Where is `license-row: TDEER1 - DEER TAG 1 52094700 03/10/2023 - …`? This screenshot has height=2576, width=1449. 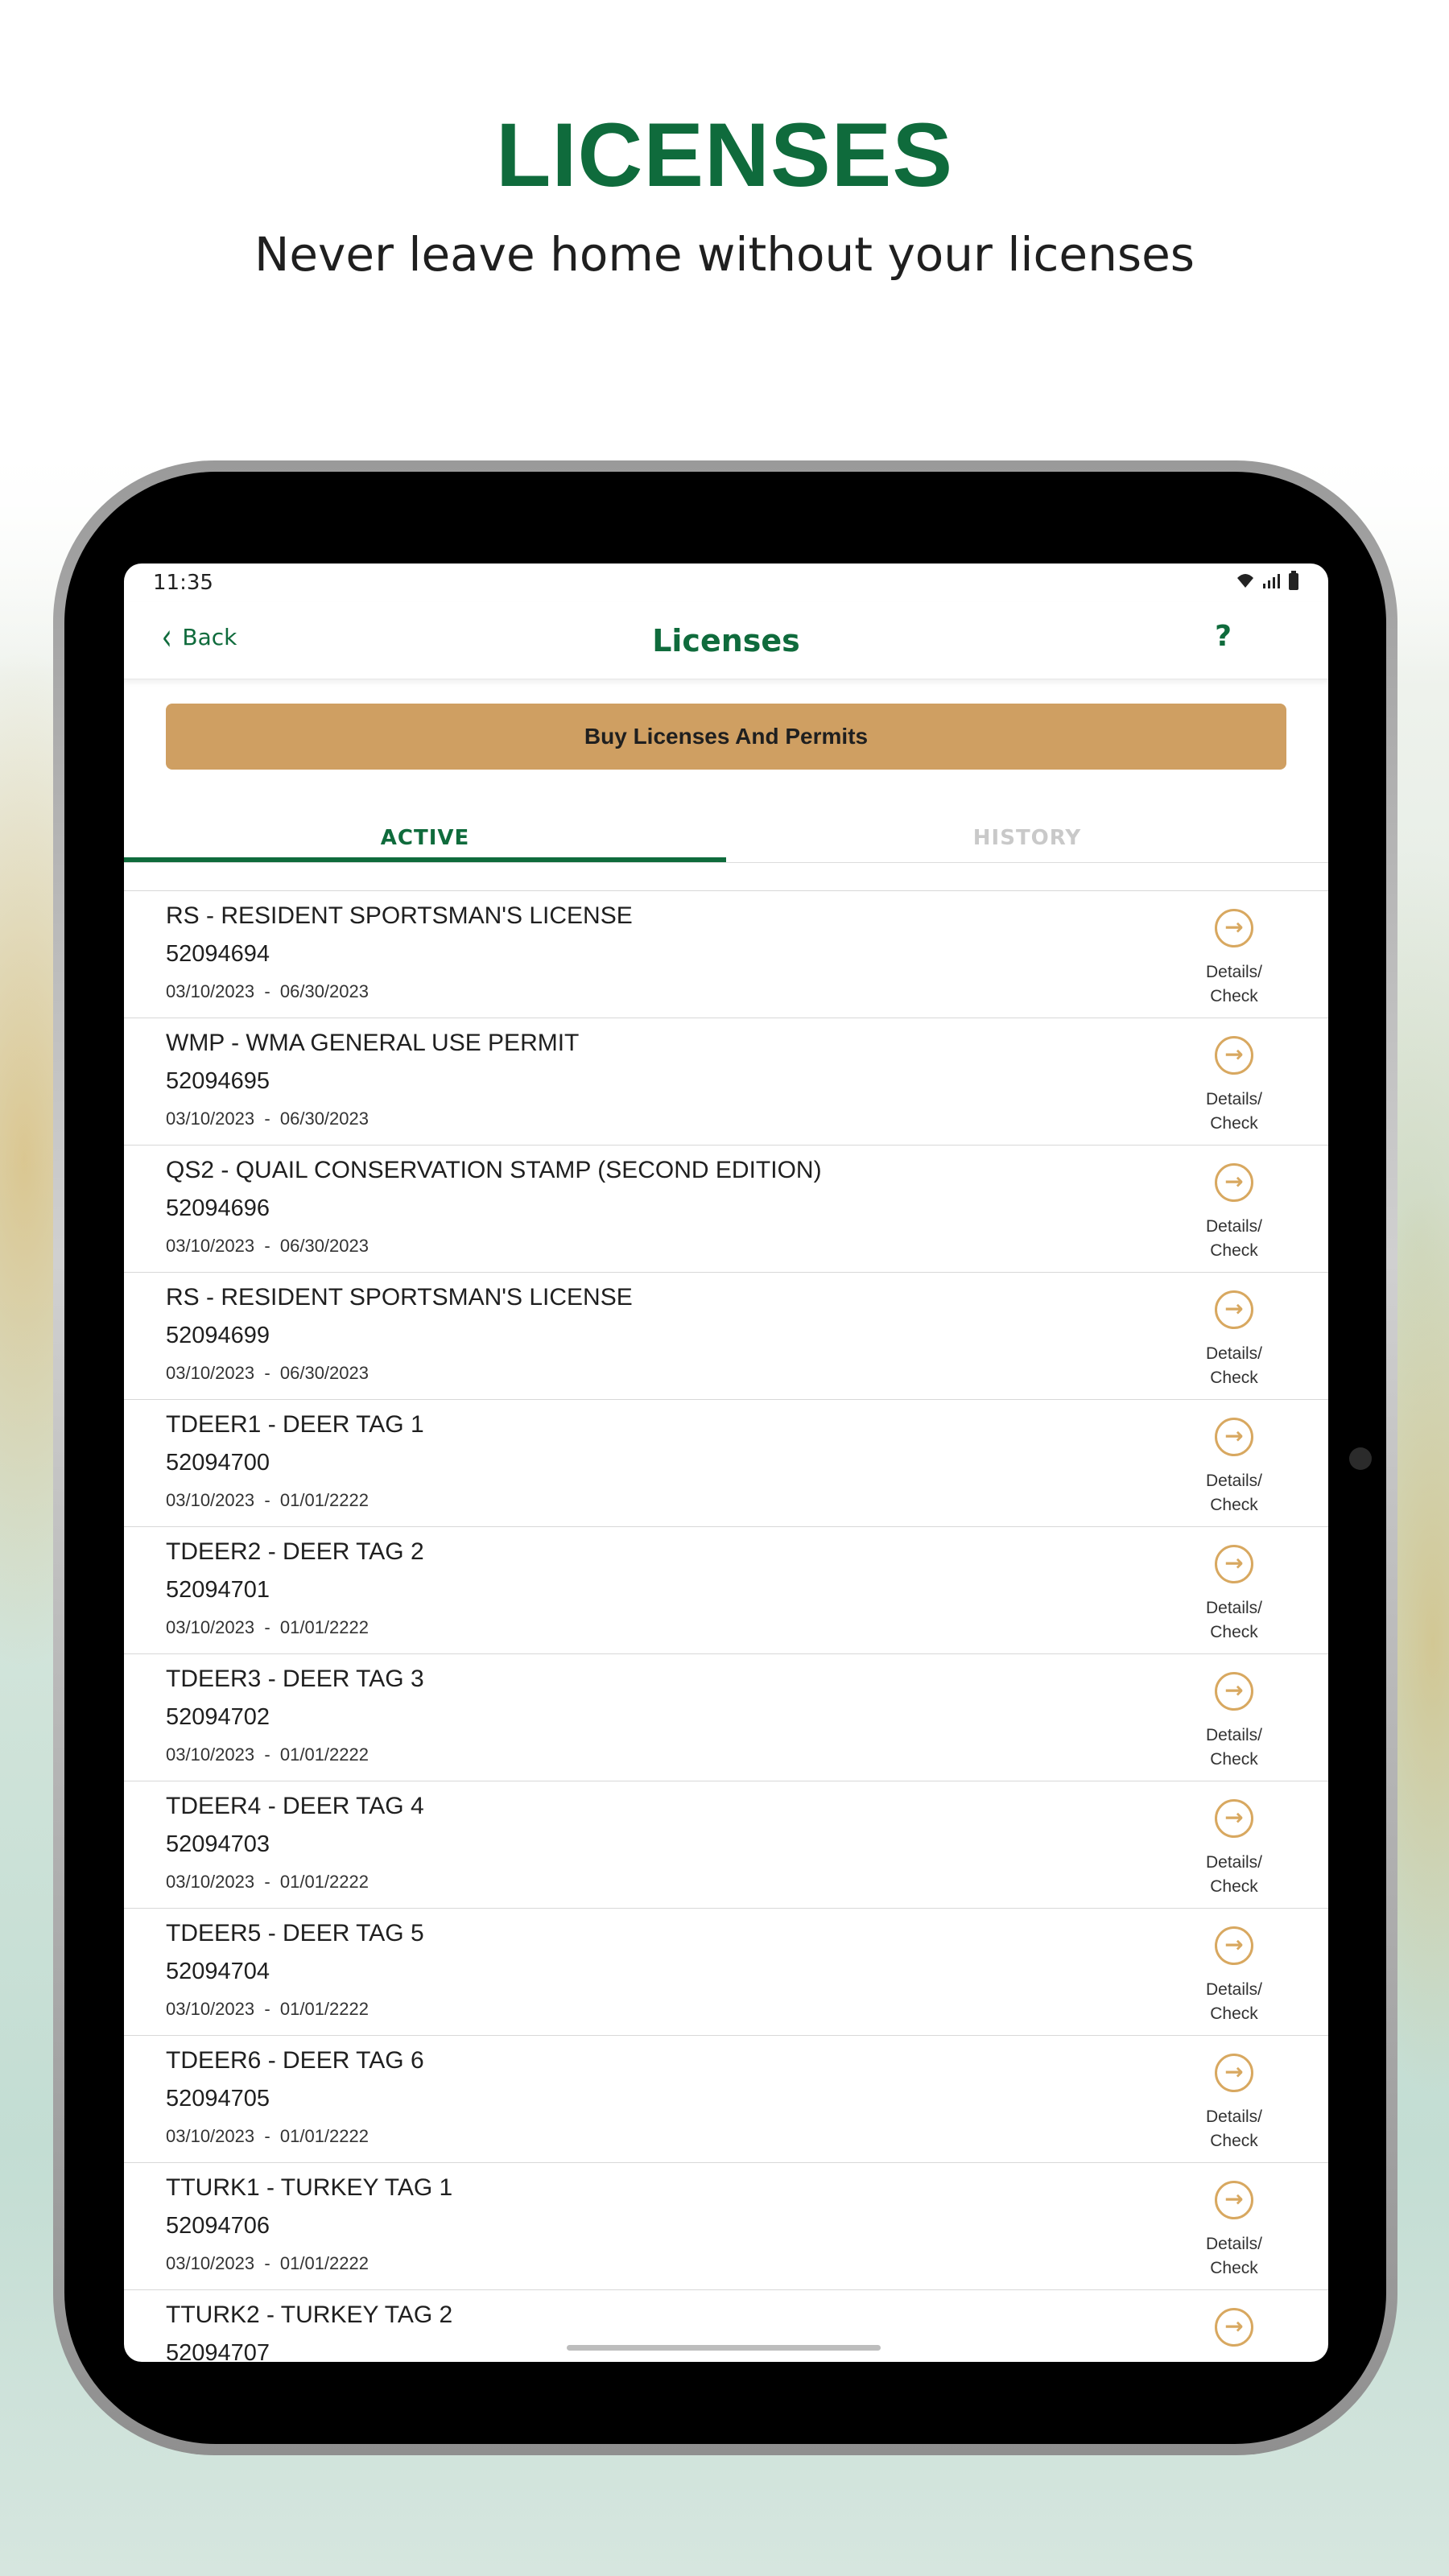
license-row: TDEER1 - DEER TAG 1 52094700 03/10/2023 - … is located at coordinates (726, 1463).